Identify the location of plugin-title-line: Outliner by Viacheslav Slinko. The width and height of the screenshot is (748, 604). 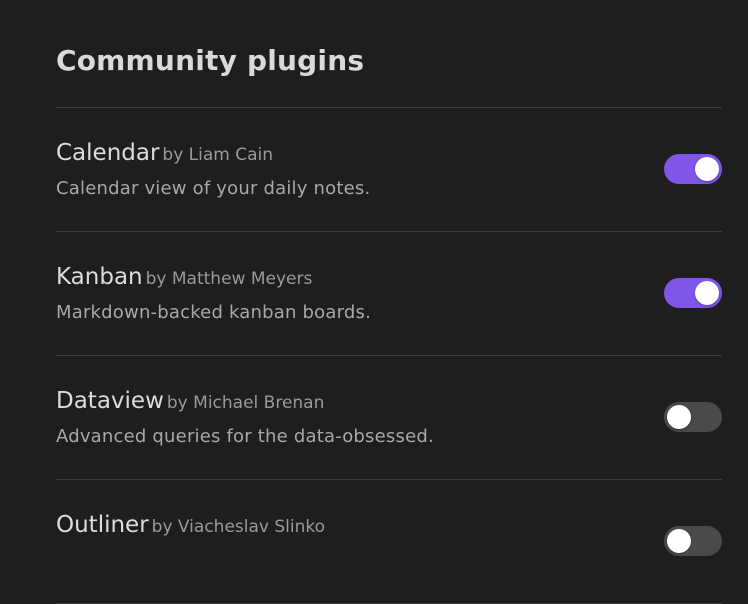
(346, 526).